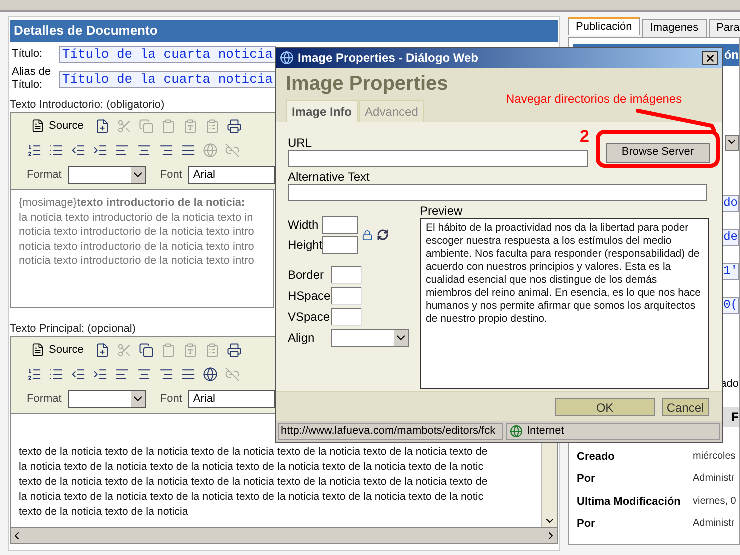  What do you see at coordinates (136, 217) in the screenshot?
I see `editor-text-line: la noticia texto introductorio de la noticia texto in` at bounding box center [136, 217].